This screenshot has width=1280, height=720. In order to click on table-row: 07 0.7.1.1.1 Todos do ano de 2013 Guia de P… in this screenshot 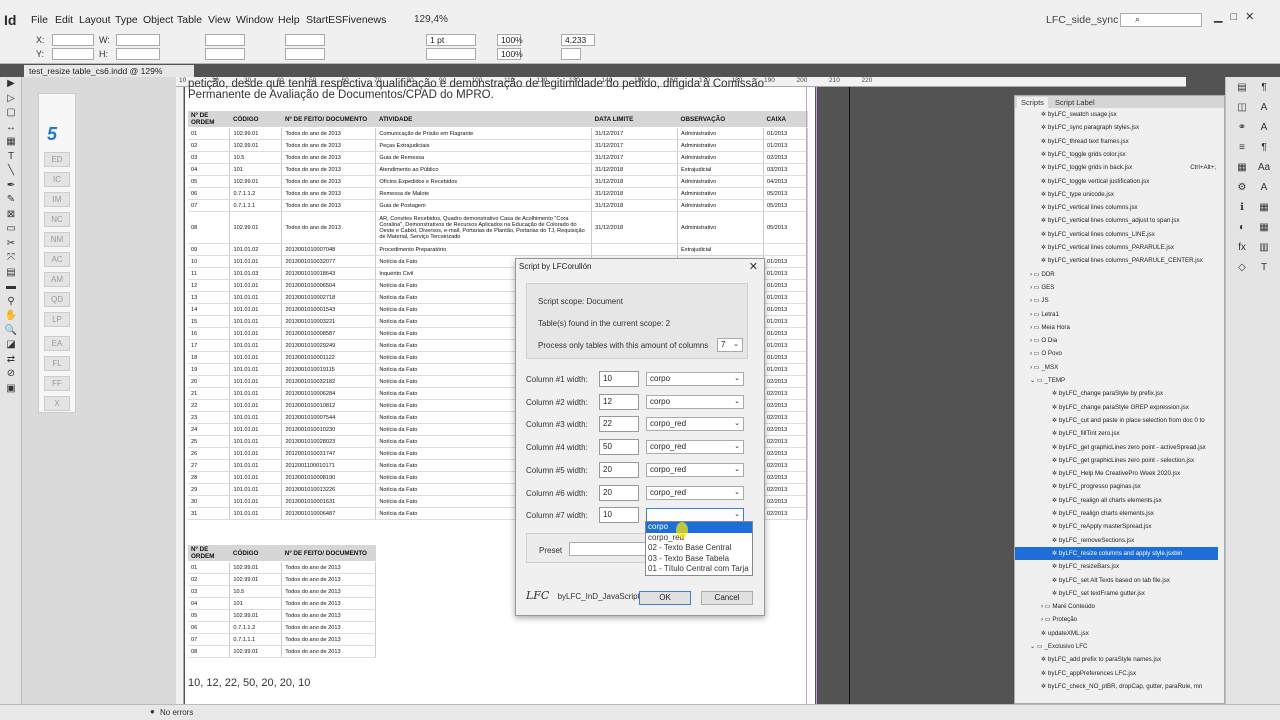, I will do `click(498, 205)`.